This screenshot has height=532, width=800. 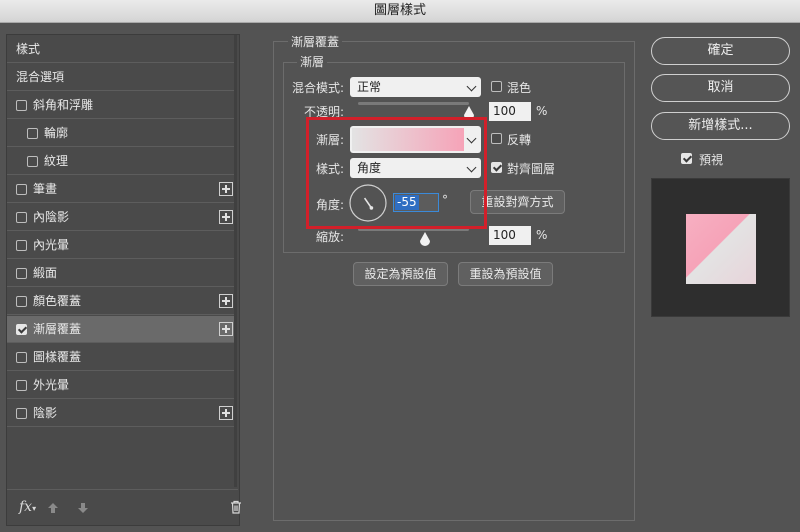 I want to click on scale-label: 縮放:, so click(x=330, y=237).